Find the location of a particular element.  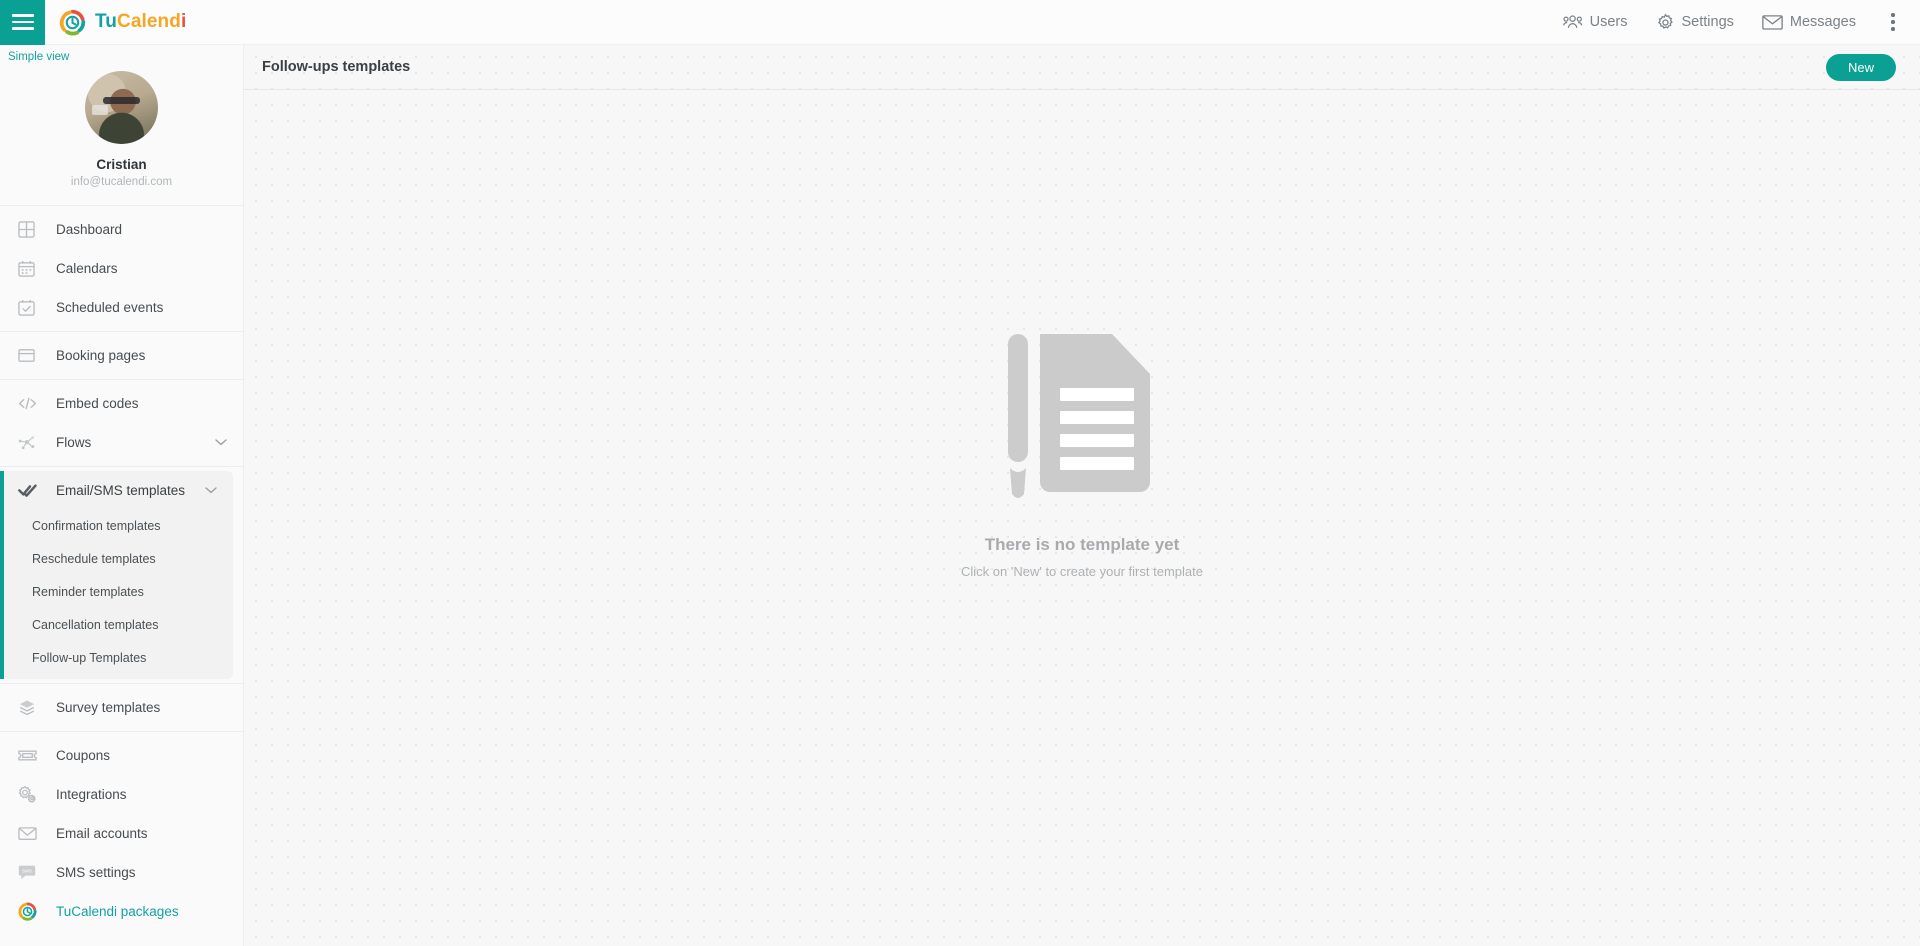

sms-bubble-icon: SMS is located at coordinates (31, 872).